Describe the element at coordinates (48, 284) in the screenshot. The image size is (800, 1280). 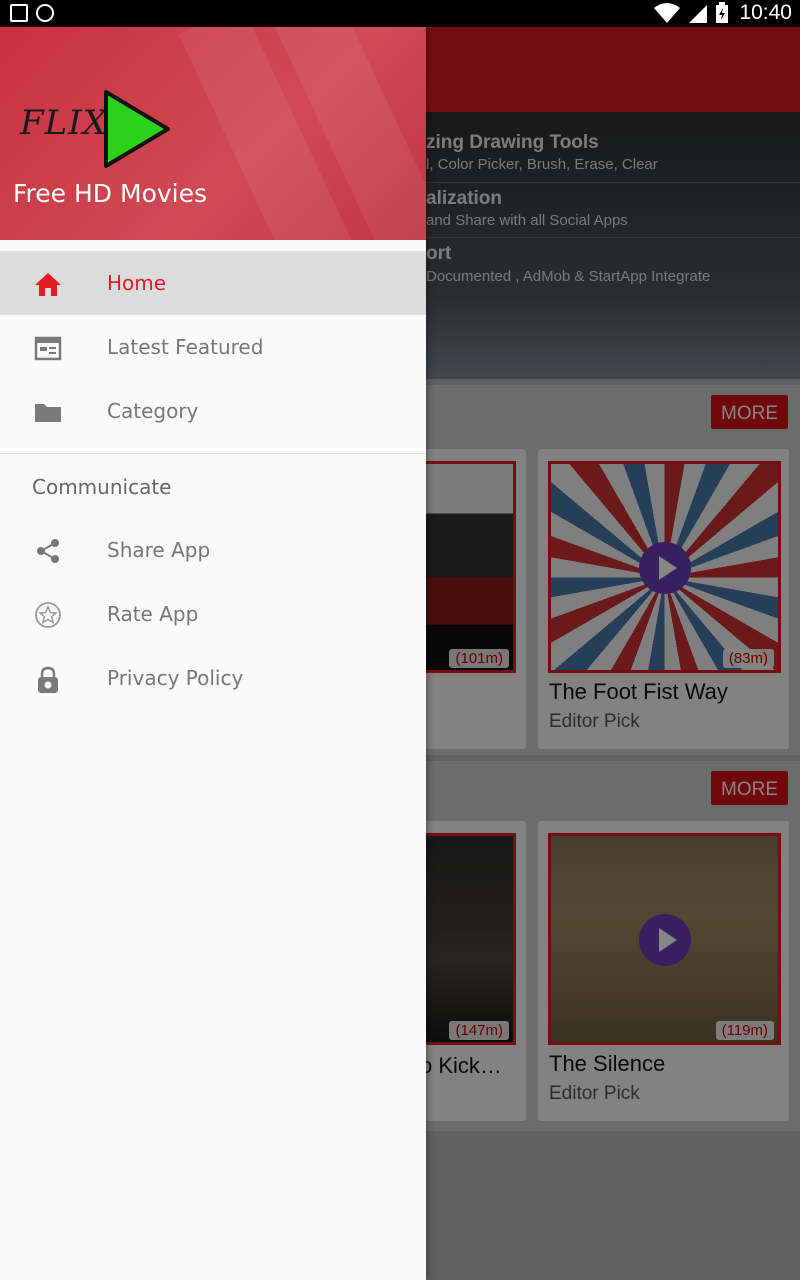
I see `home-icon` at that location.